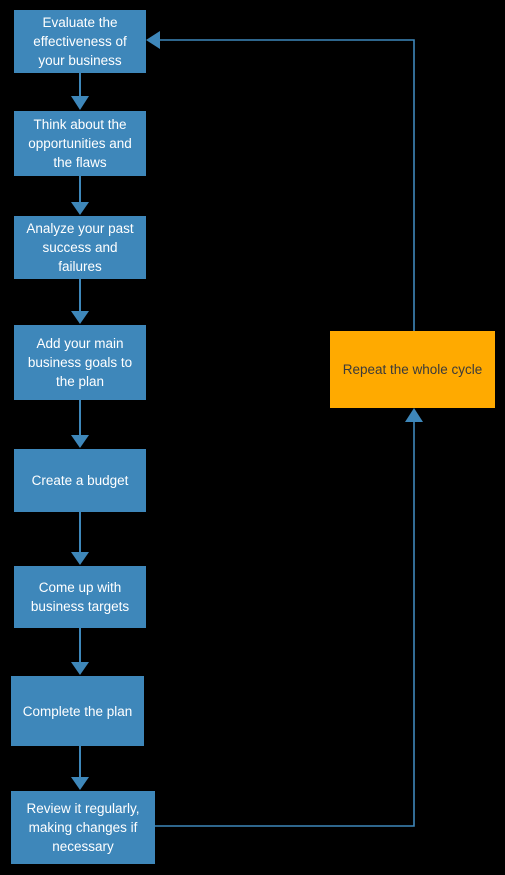 The image size is (505, 875). I want to click on connector-think-to-analyze, so click(80, 195).